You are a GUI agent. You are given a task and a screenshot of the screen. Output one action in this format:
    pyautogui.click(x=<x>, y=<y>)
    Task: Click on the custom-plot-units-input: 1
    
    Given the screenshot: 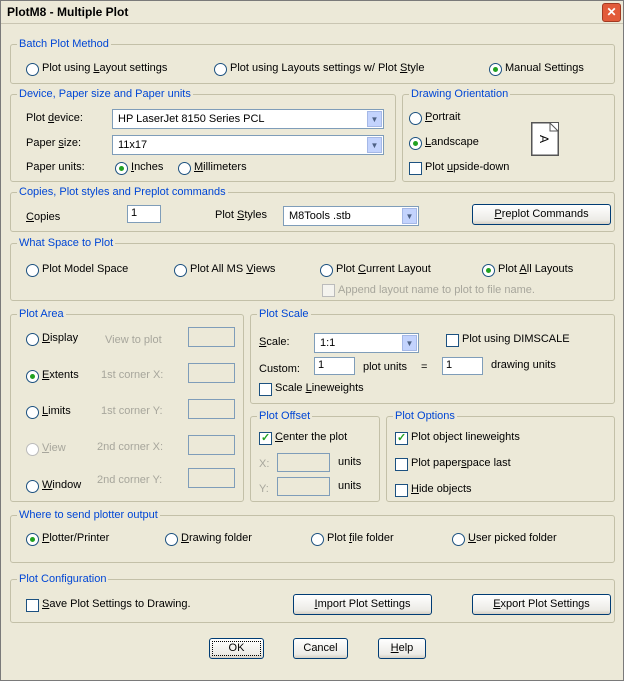 What is the action you would take?
    pyautogui.click(x=334, y=366)
    